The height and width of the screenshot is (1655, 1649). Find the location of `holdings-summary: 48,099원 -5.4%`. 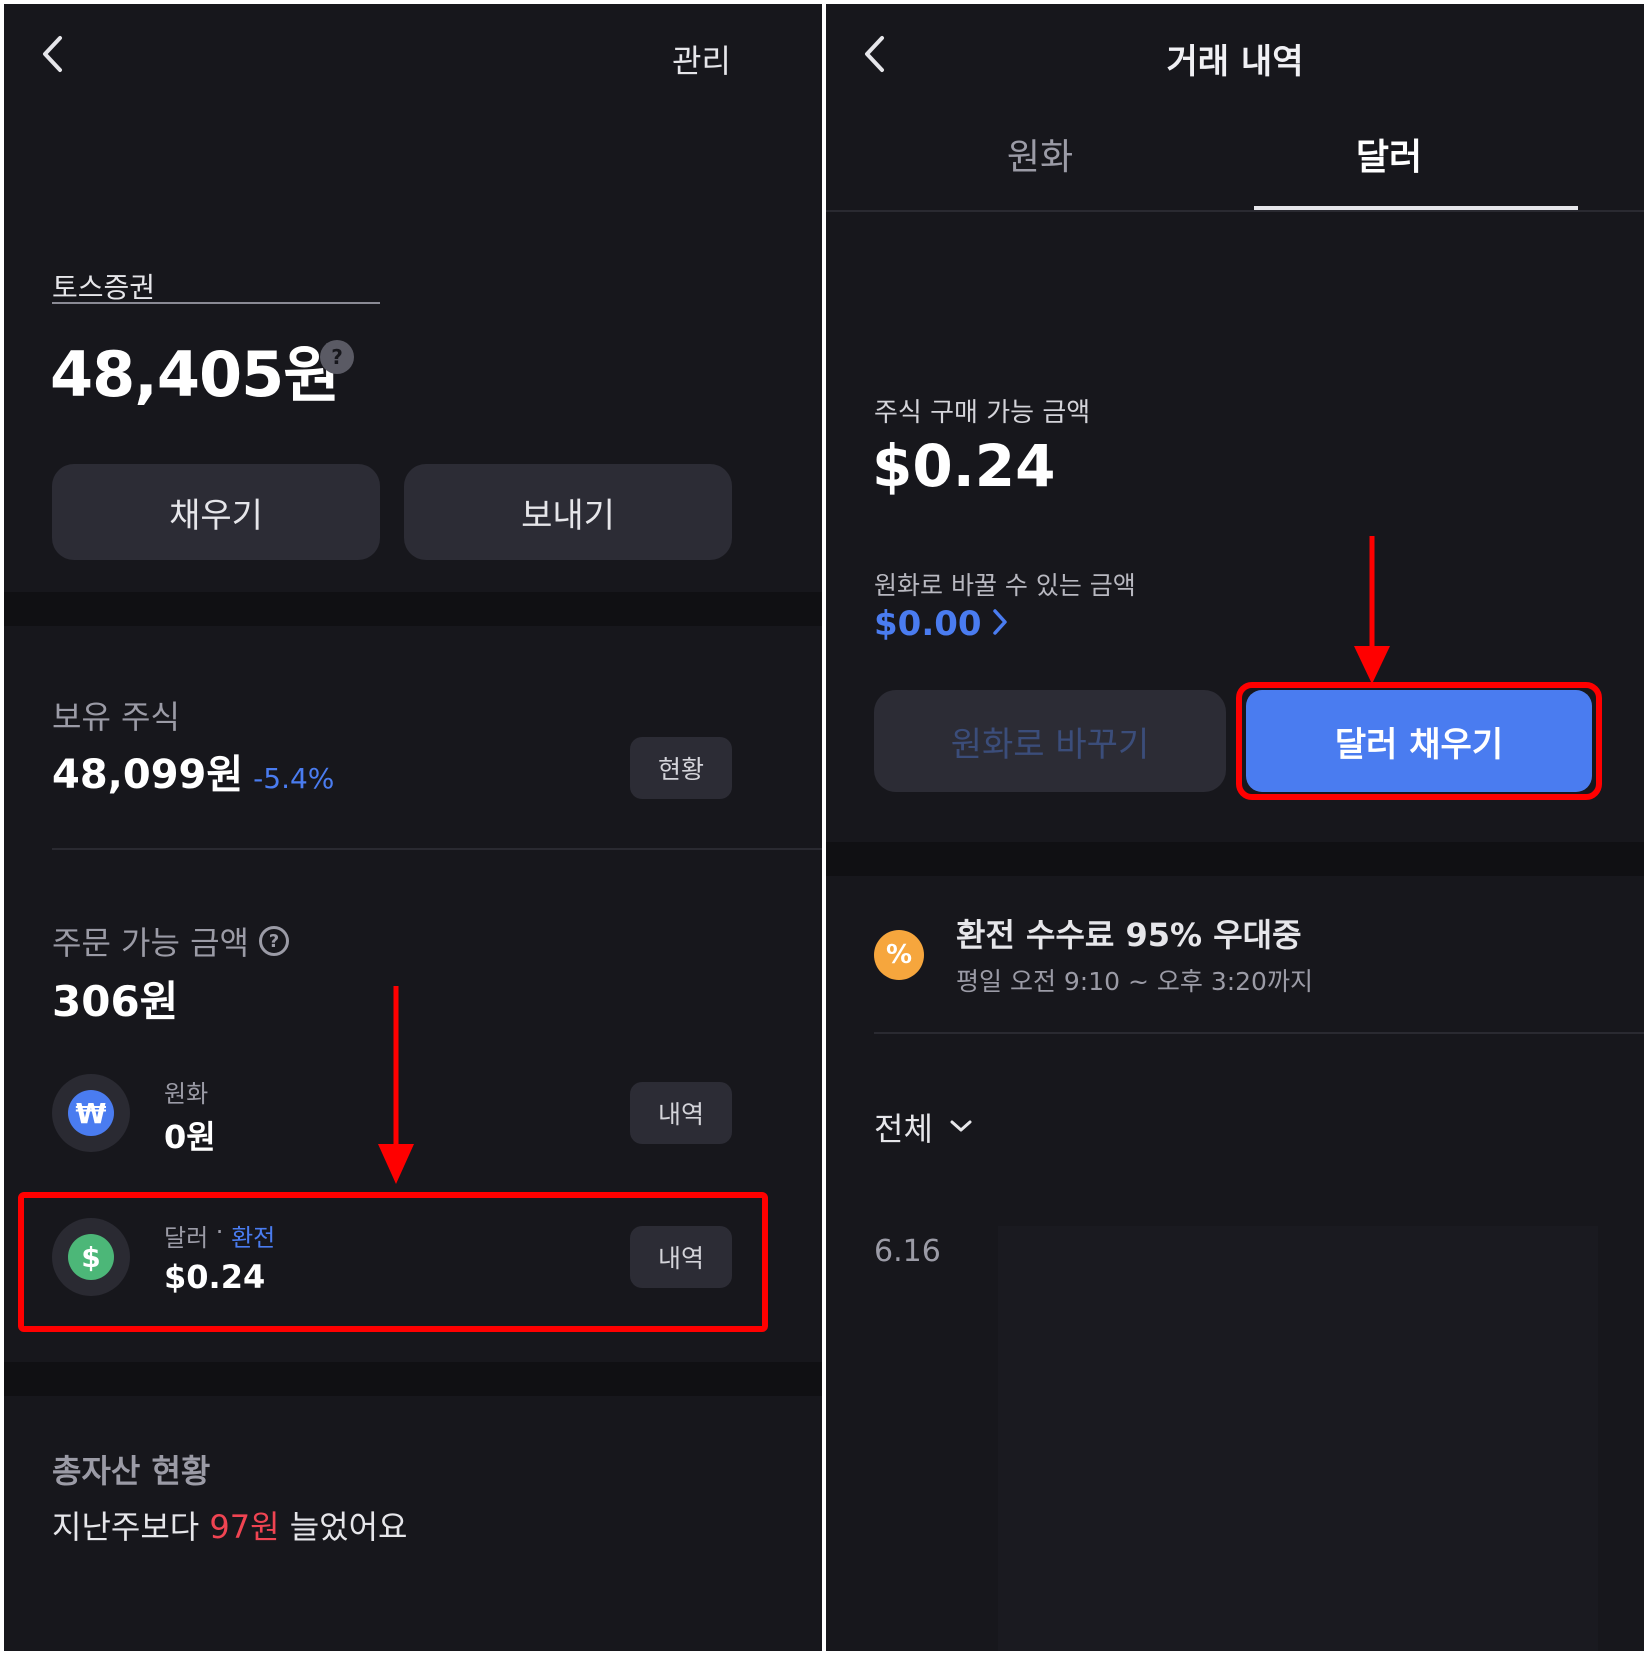

holdings-summary: 48,099원 -5.4% is located at coordinates (193, 771).